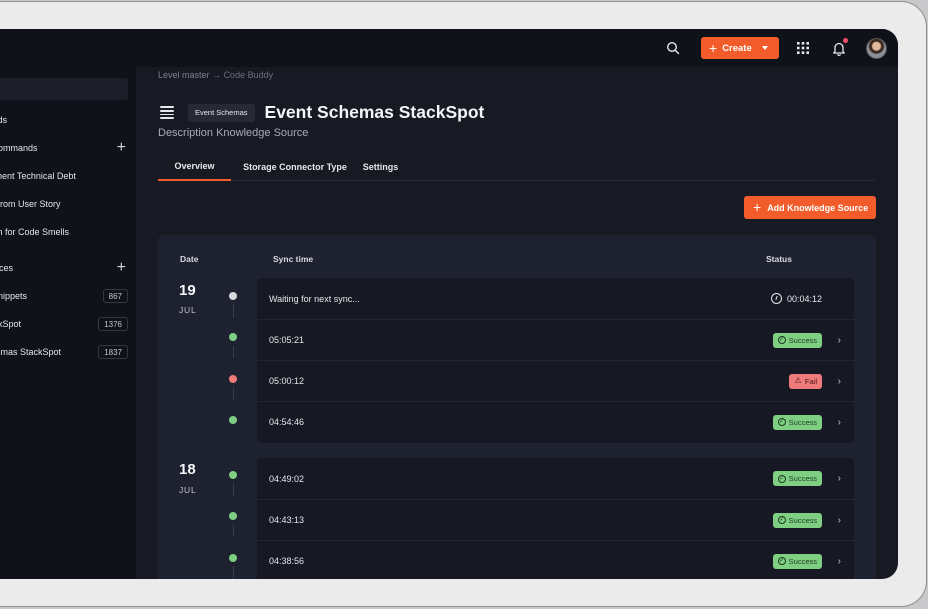 This screenshot has width=928, height=609. Describe the element at coordinates (803, 48) in the screenshot. I see `apps-grid-icon` at that location.